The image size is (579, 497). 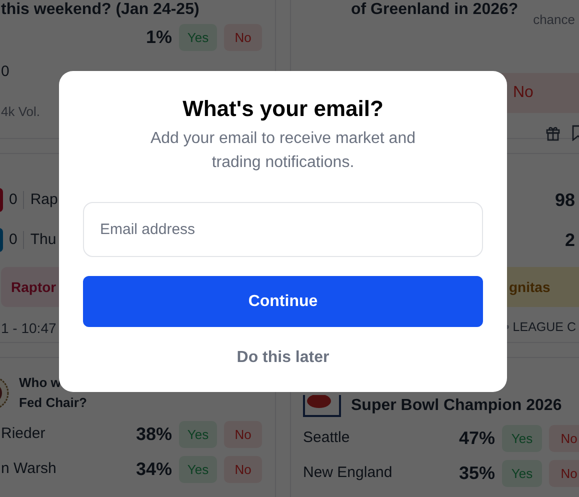 I want to click on chance-value: 35%, so click(x=476, y=473).